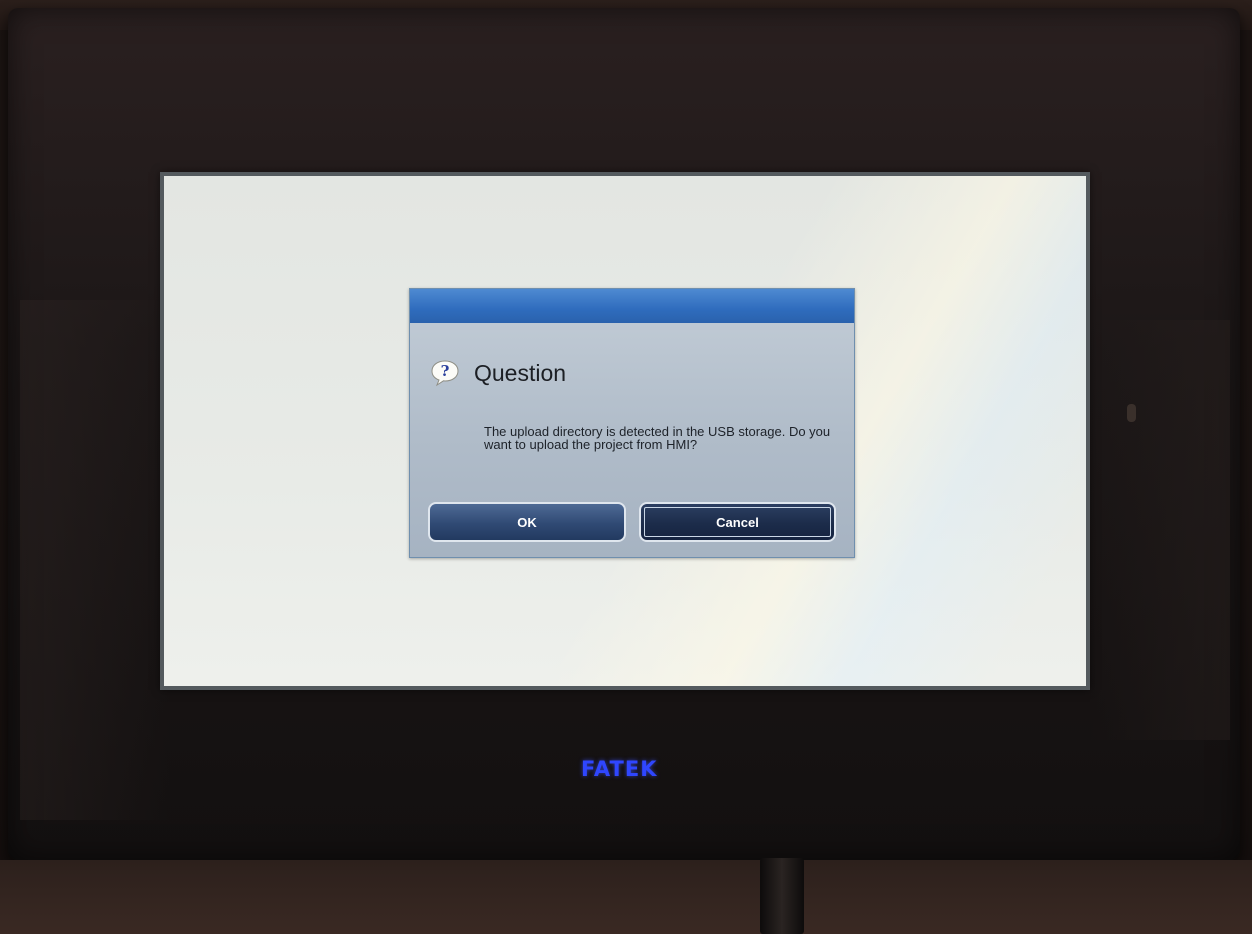  Describe the element at coordinates (626, 897) in the screenshot. I see `background-floor` at that location.